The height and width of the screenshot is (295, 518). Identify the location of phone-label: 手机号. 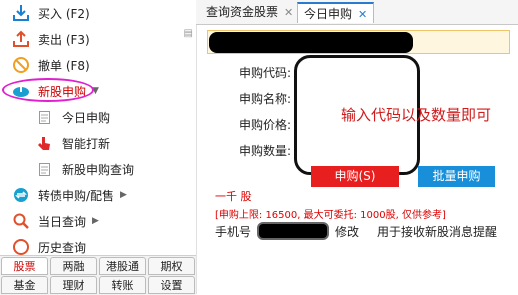
(233, 232).